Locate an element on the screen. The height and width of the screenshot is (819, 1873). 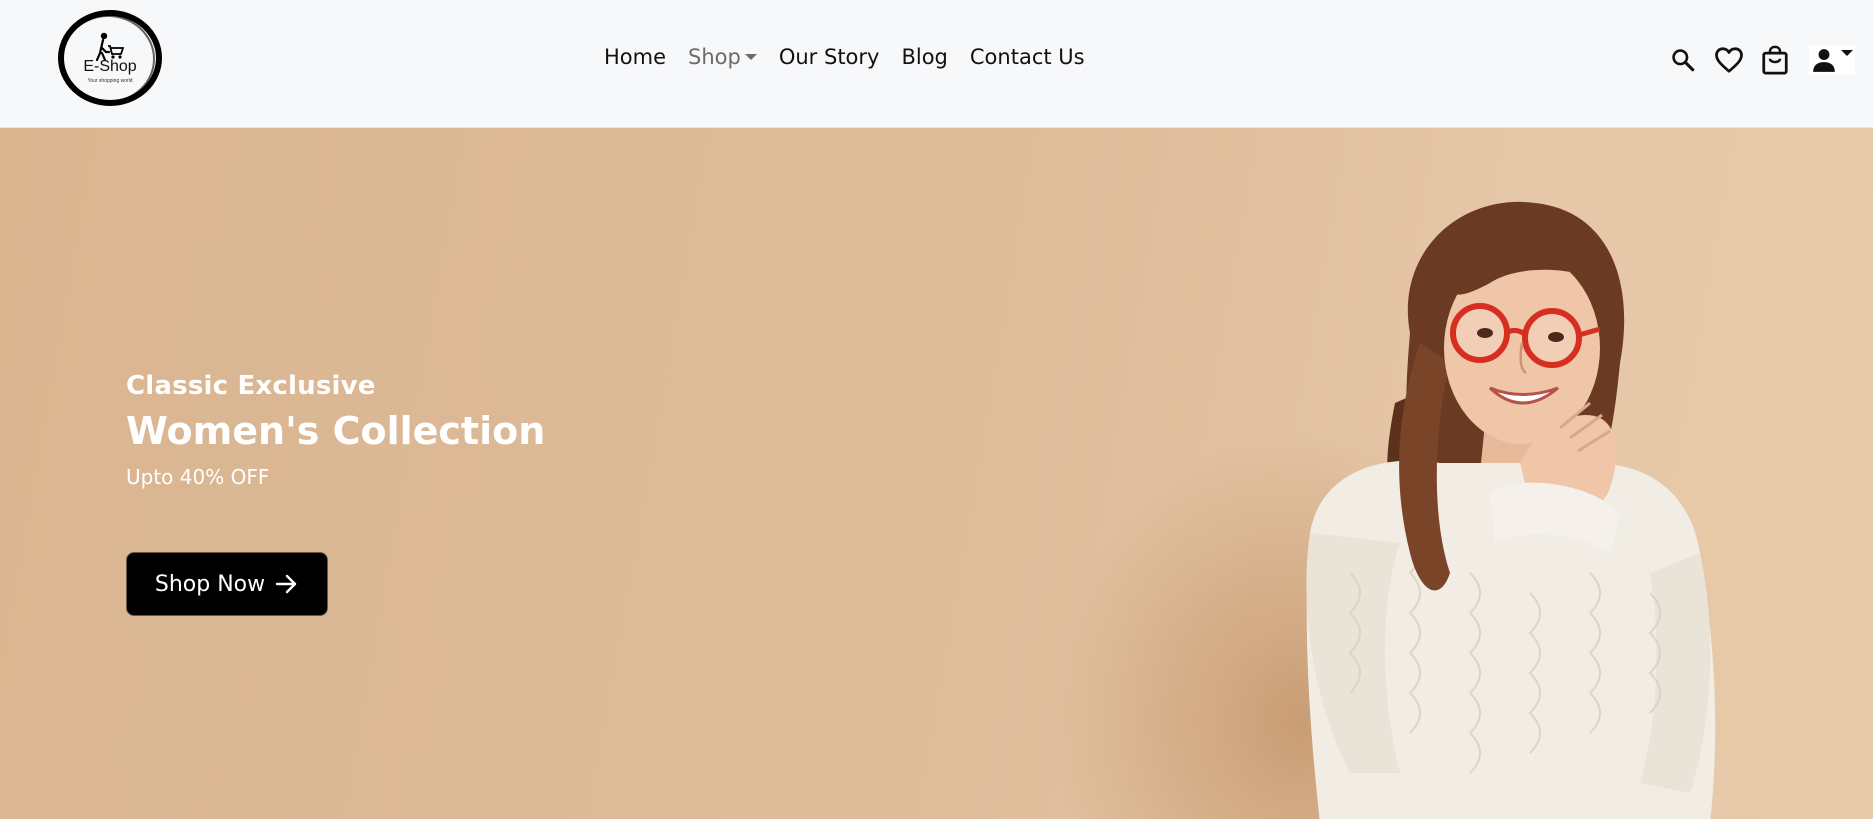
heart-icon is located at coordinates (1729, 60).